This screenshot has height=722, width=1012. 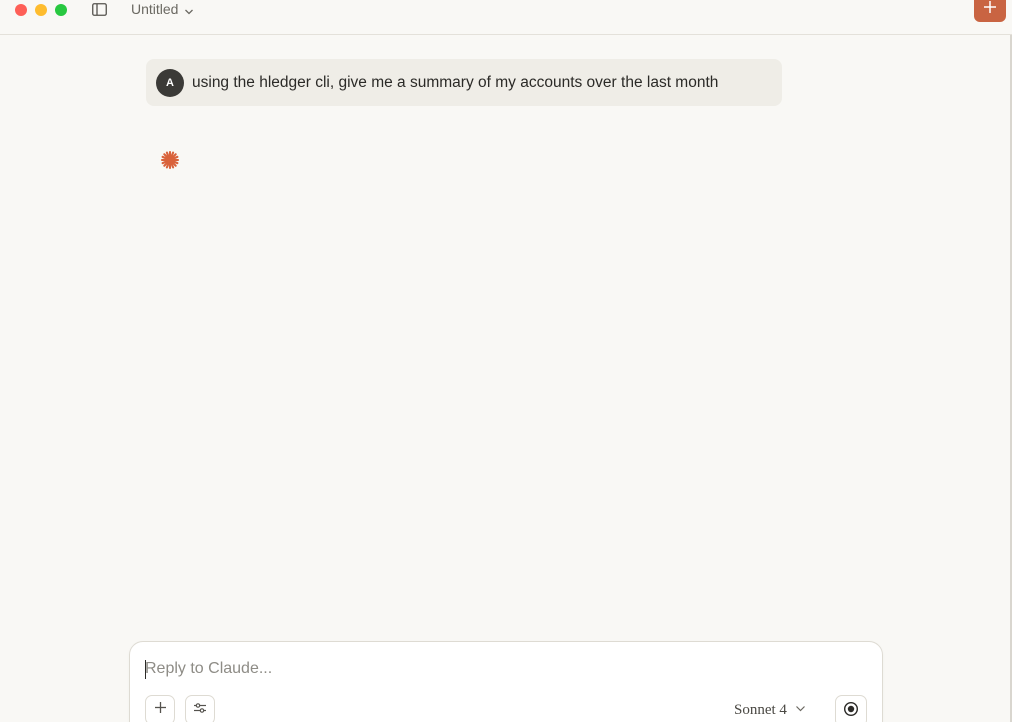 I want to click on new-chat-button, so click(x=990, y=11).